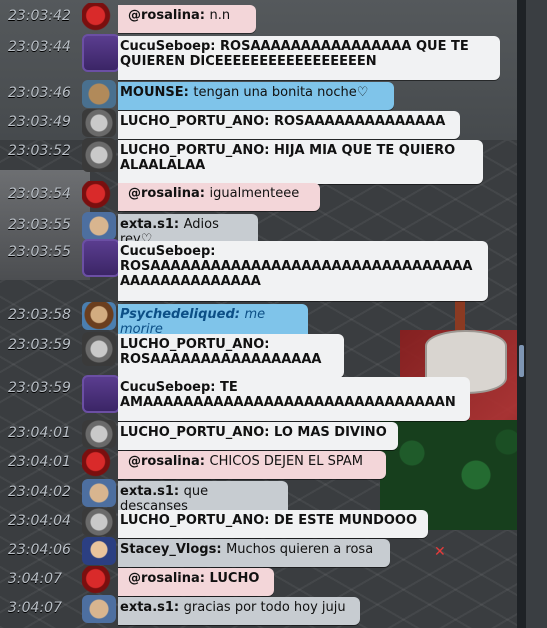 This screenshot has height=628, width=547. I want to click on timestamp: 23:04:04, so click(39, 521).